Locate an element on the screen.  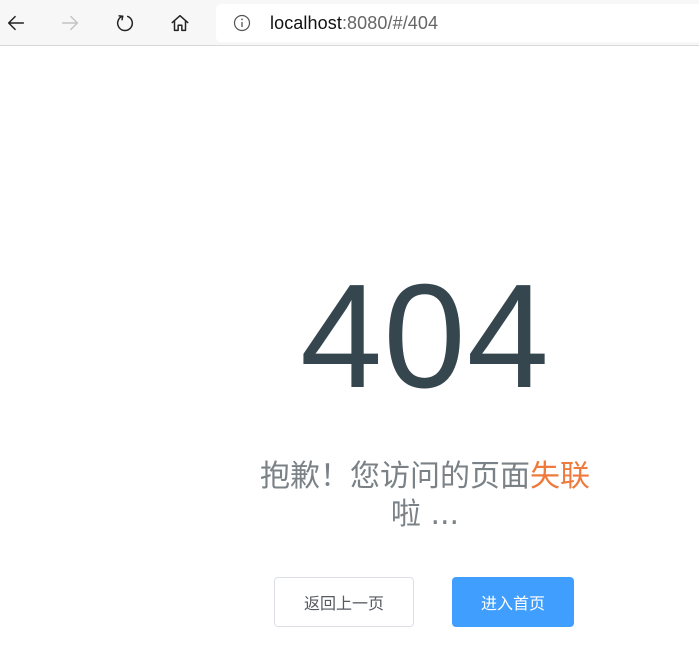
back-button is located at coordinates (16, 23).